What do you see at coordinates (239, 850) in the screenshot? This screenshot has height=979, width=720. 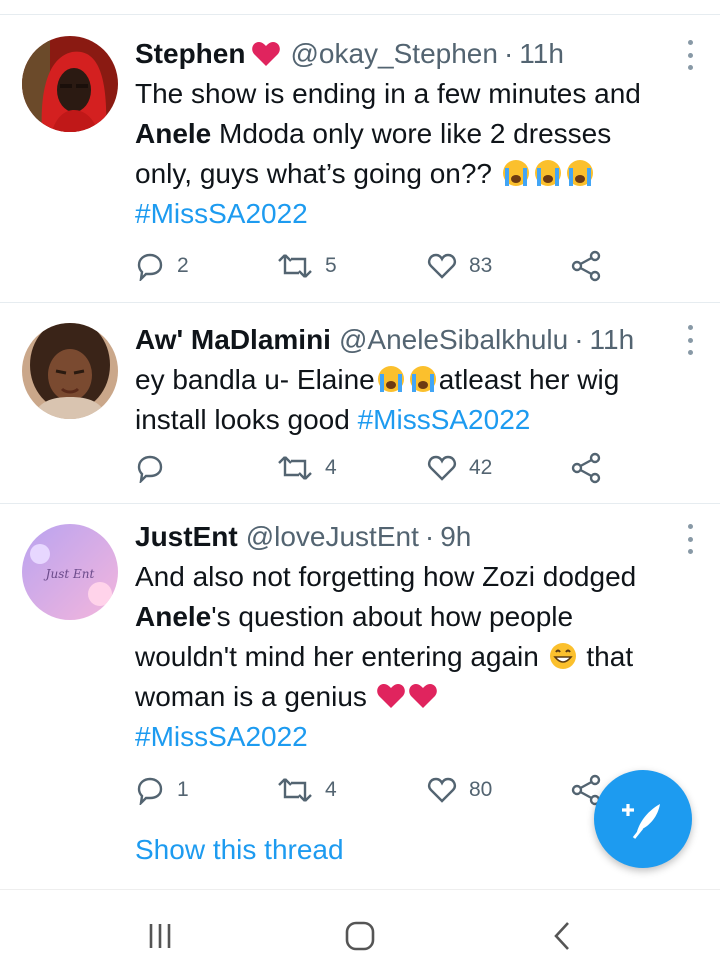 I see `show-thread-link: Show this thread` at bounding box center [239, 850].